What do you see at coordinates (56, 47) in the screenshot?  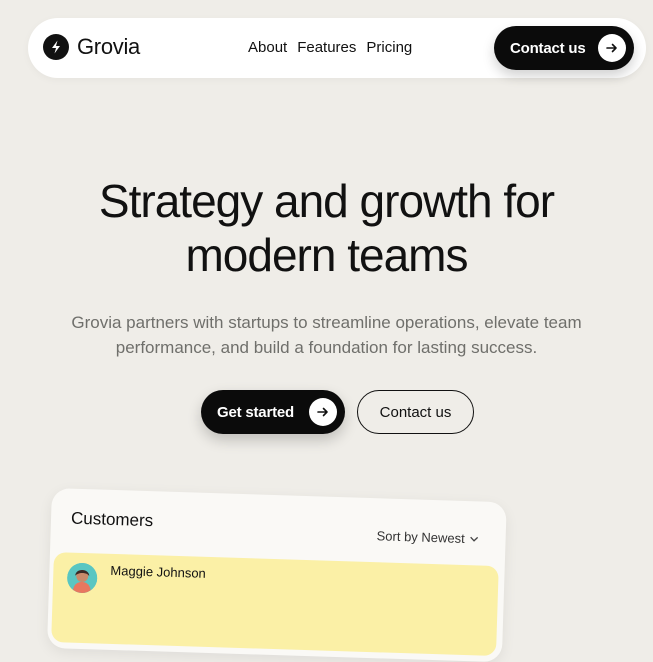 I see `bolt-icon` at bounding box center [56, 47].